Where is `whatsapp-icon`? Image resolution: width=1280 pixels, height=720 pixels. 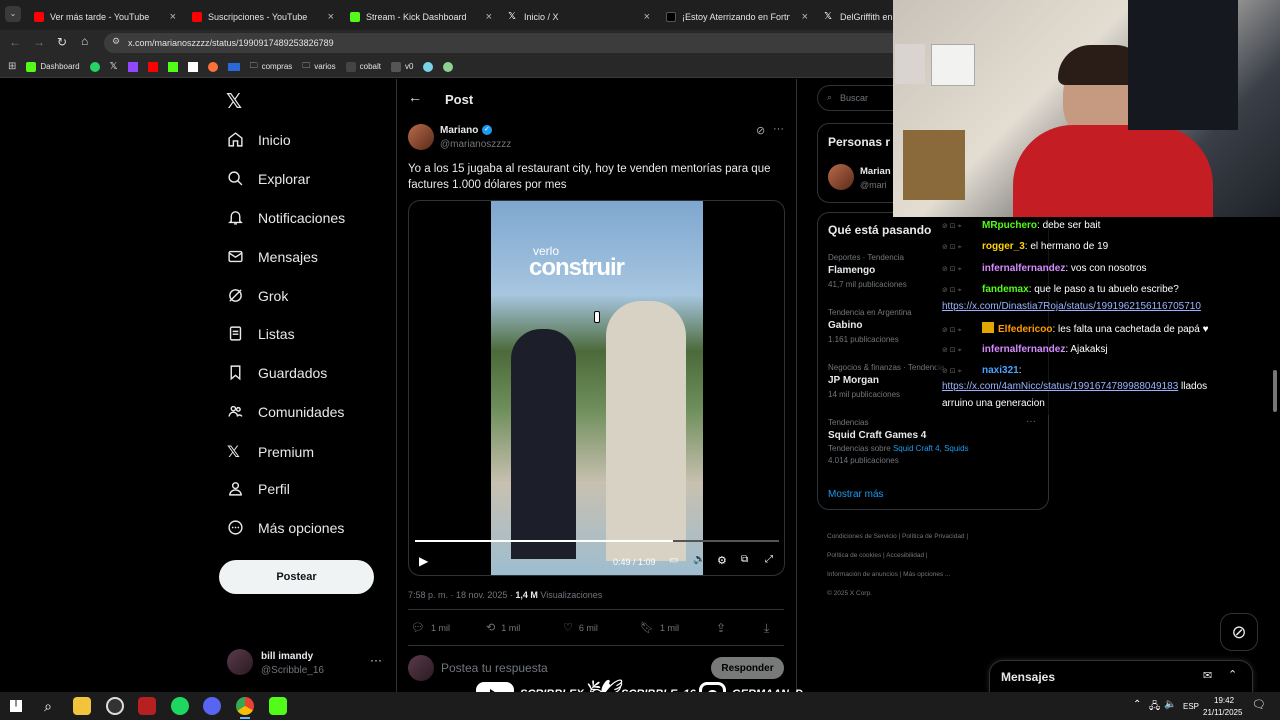
whatsapp-icon is located at coordinates (94, 66).